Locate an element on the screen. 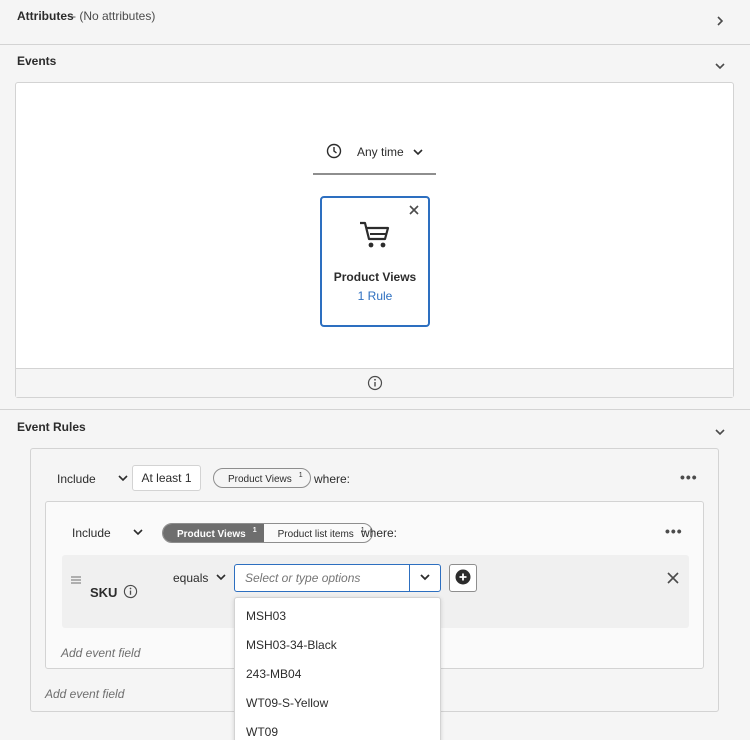  attributes-title: Attributes is located at coordinates (45, 16).